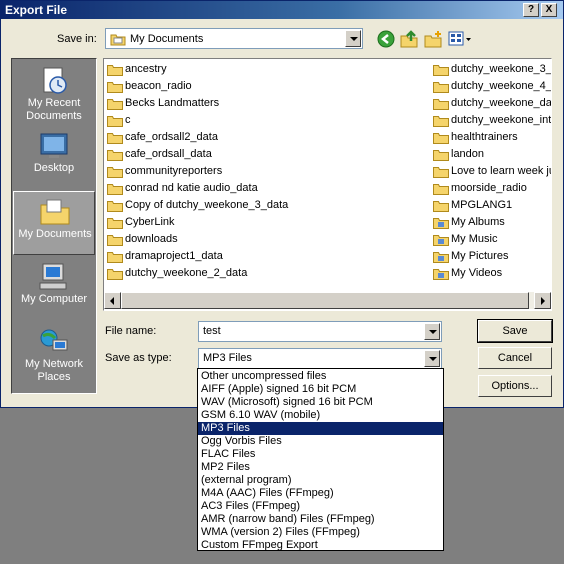 The image size is (564, 564). I want to click on new-folder-icon, so click(433, 39).